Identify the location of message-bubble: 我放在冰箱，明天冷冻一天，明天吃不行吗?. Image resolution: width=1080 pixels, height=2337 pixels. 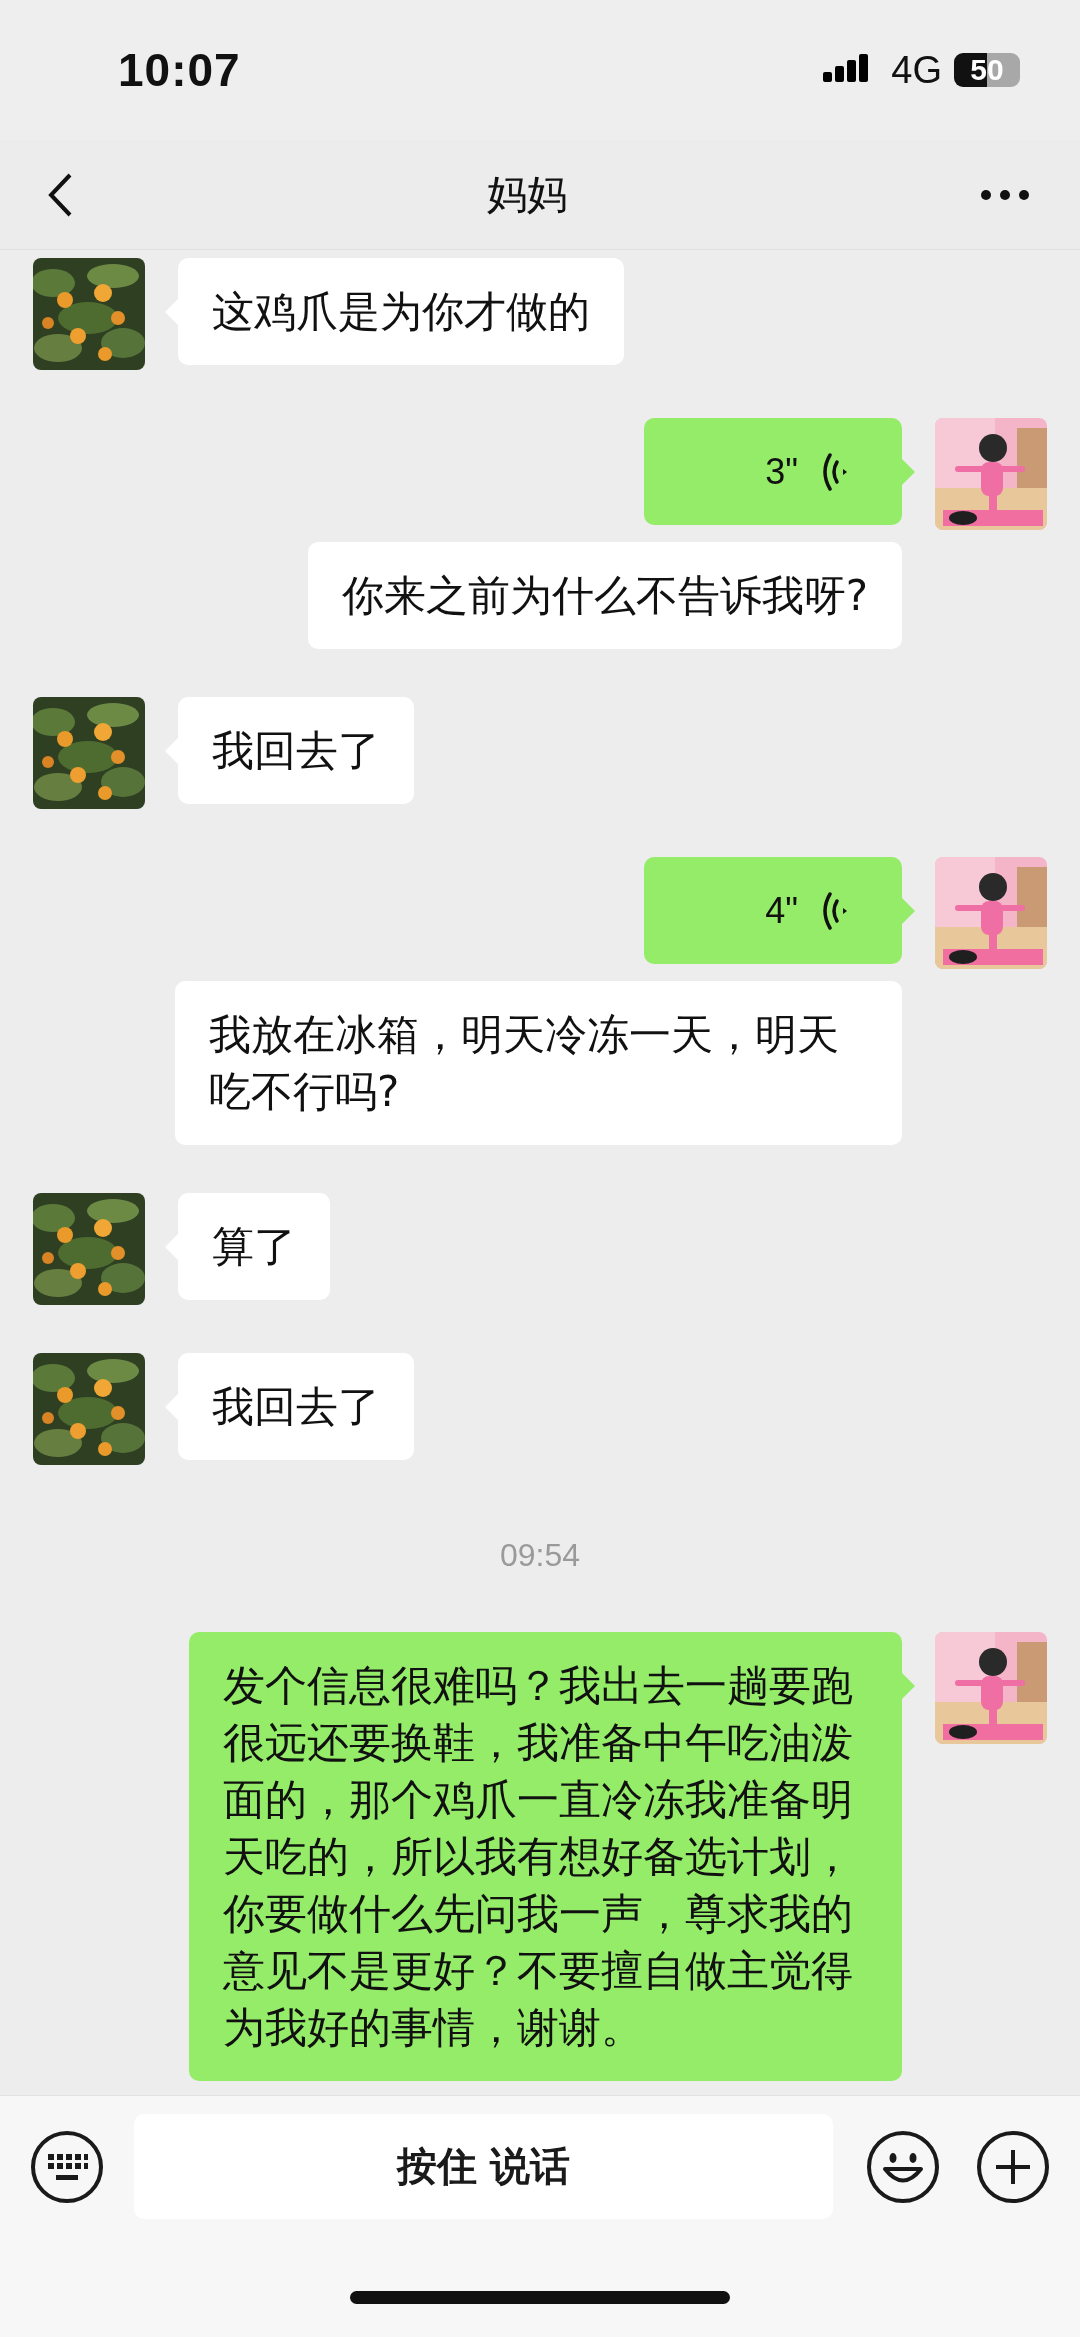
(538, 1063).